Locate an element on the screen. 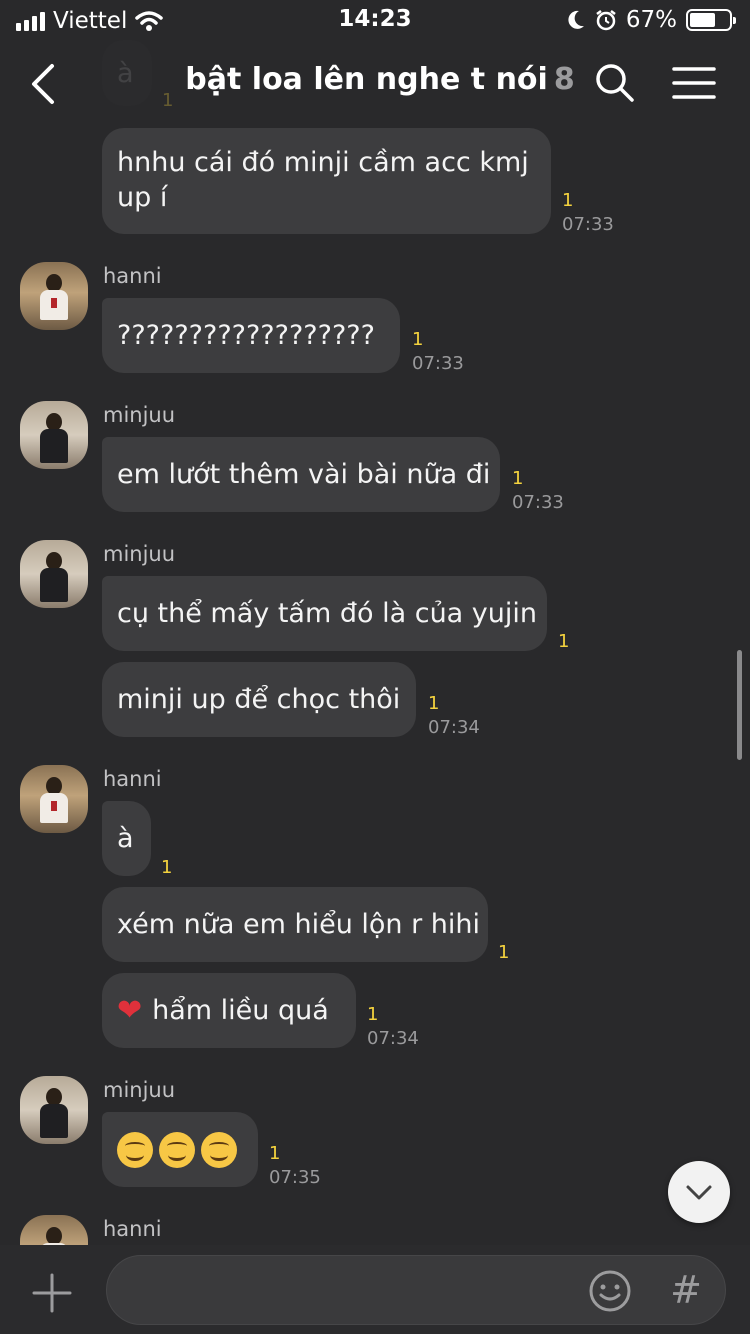 The height and width of the screenshot is (1334, 750). plus-icon is located at coordinates (52, 1293).